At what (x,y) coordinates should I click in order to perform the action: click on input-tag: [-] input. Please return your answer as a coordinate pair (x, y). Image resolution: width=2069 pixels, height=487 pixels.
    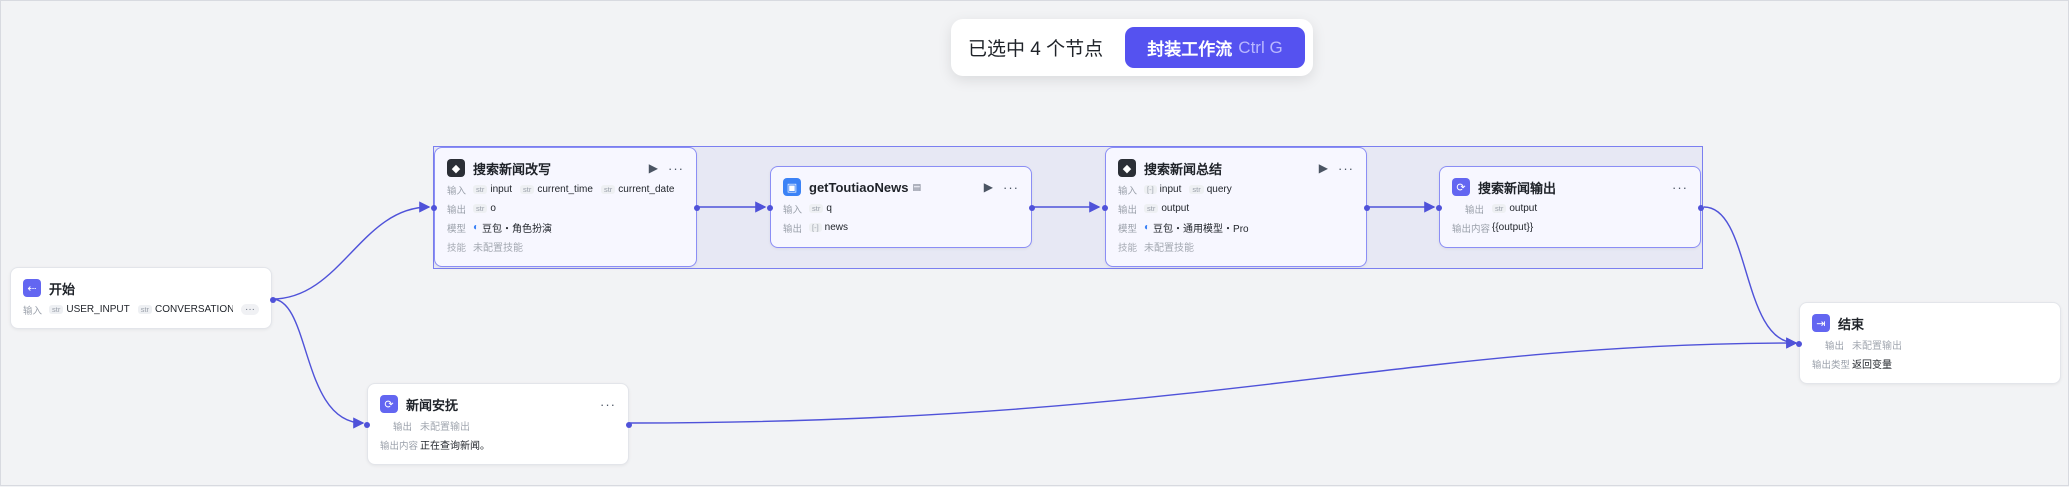
    Looking at the image, I should click on (1162, 189).